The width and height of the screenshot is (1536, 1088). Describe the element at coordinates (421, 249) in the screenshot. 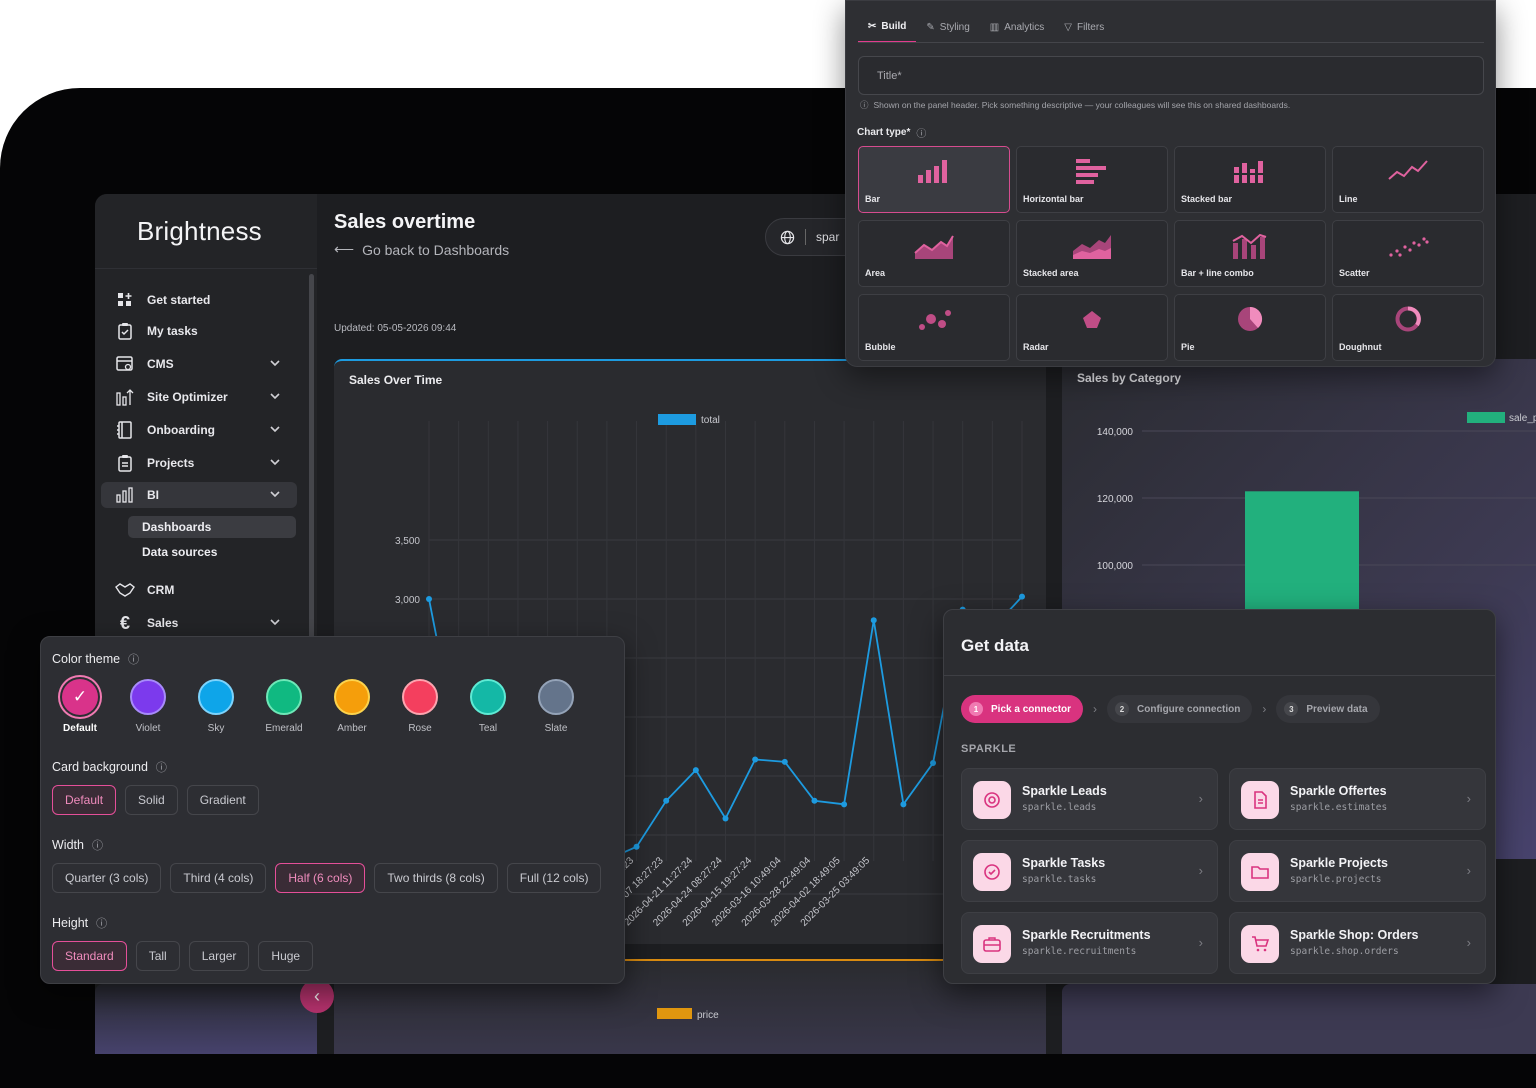

I see `back-link: ⟵ Go back to Dashboards` at that location.